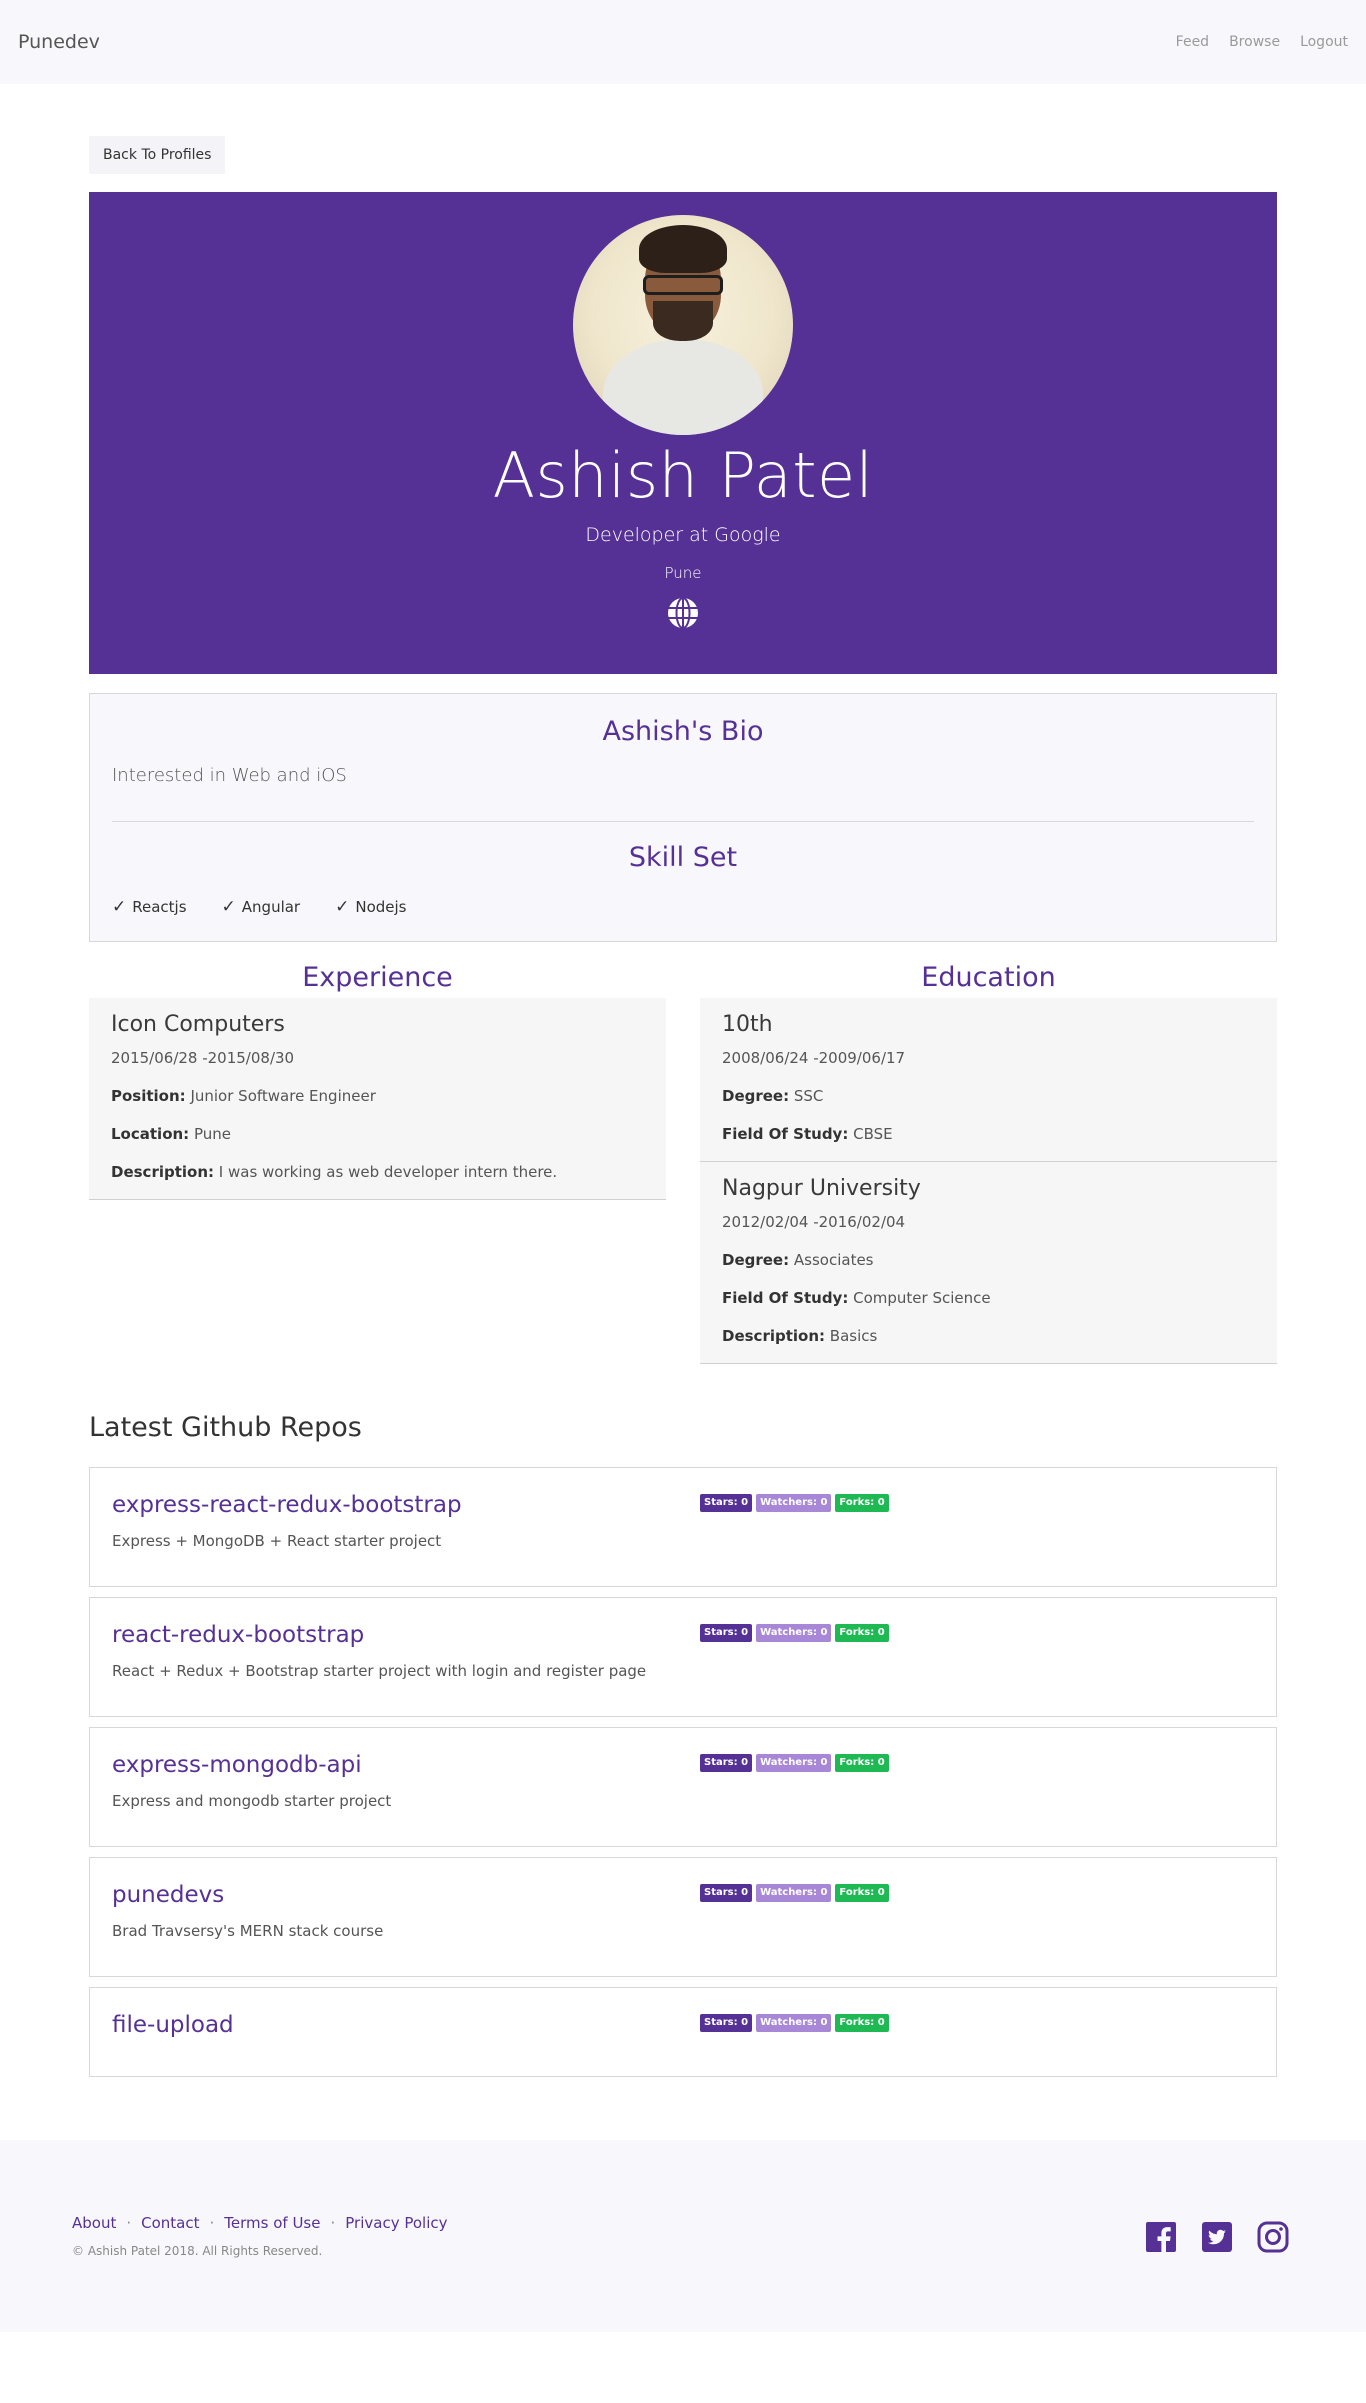  I want to click on education-description: Description: Basics, so click(800, 1336).